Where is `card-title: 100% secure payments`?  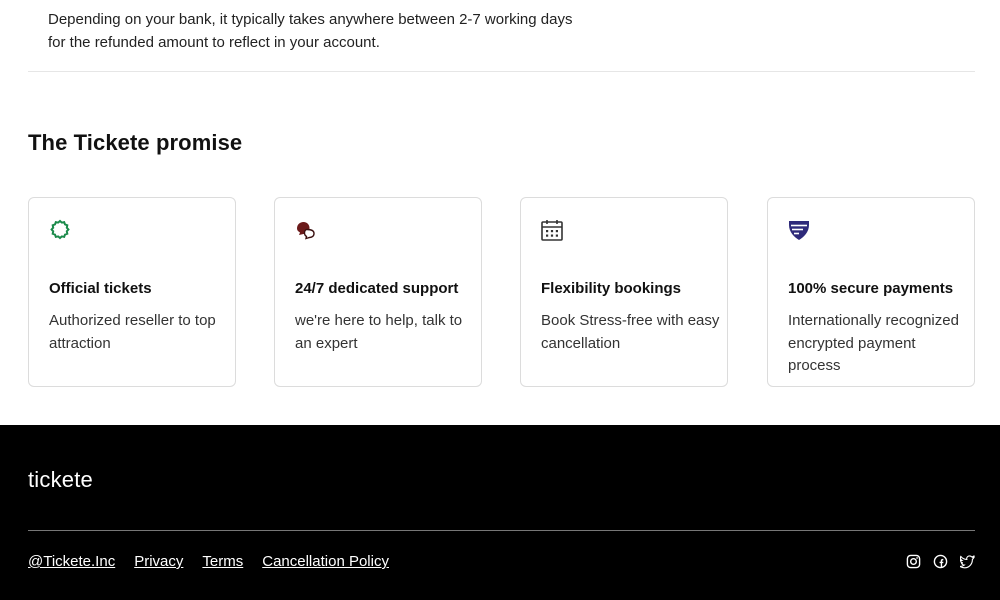 card-title: 100% secure payments is located at coordinates (871, 288).